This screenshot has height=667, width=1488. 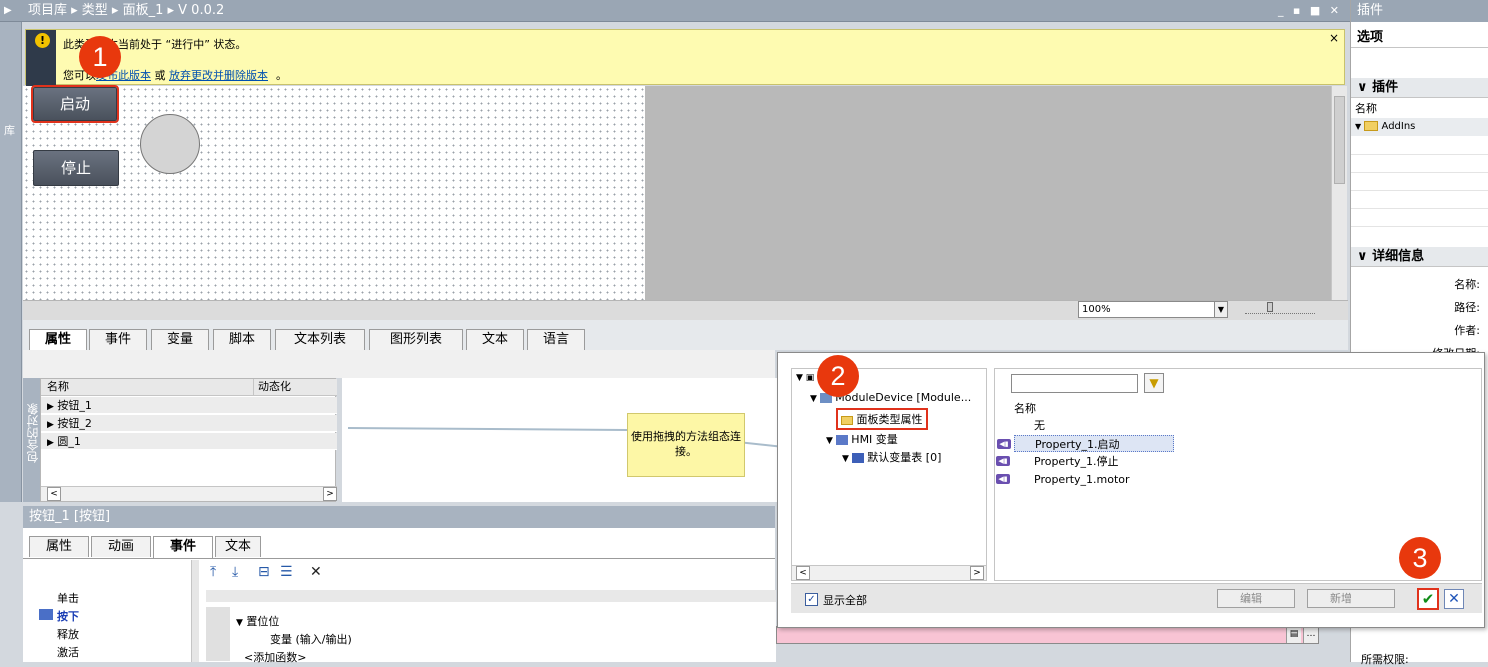 I want to click on tree-node-default-table: ▼ 默认变量表 [0], so click(x=891, y=457).